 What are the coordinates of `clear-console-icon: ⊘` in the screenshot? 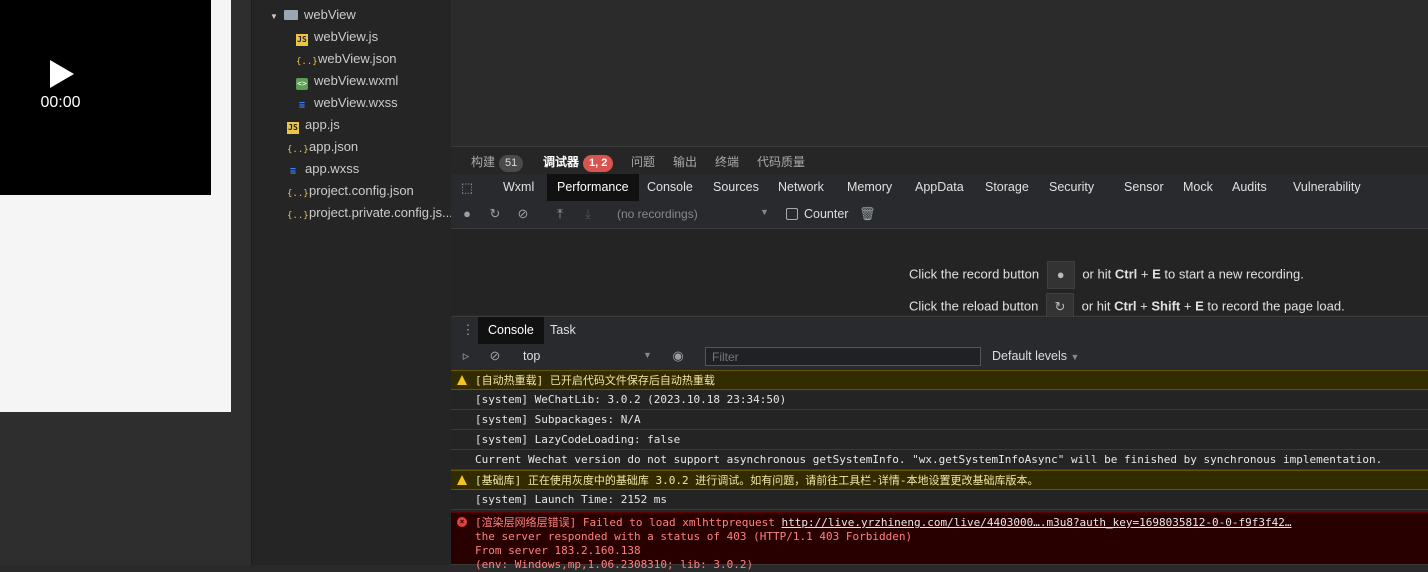 It's located at (495, 356).